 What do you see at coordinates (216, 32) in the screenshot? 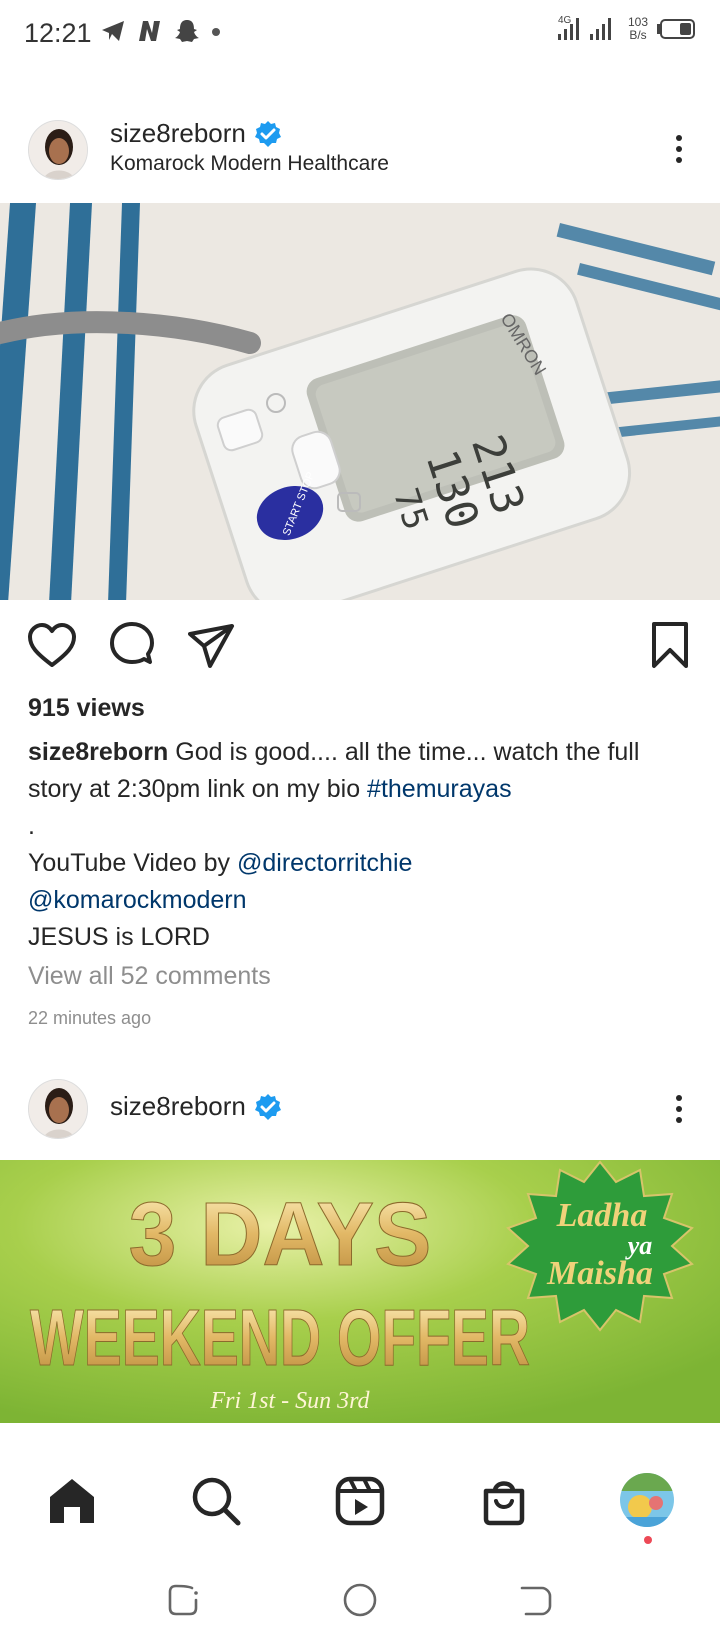
I see `dot-icon` at bounding box center [216, 32].